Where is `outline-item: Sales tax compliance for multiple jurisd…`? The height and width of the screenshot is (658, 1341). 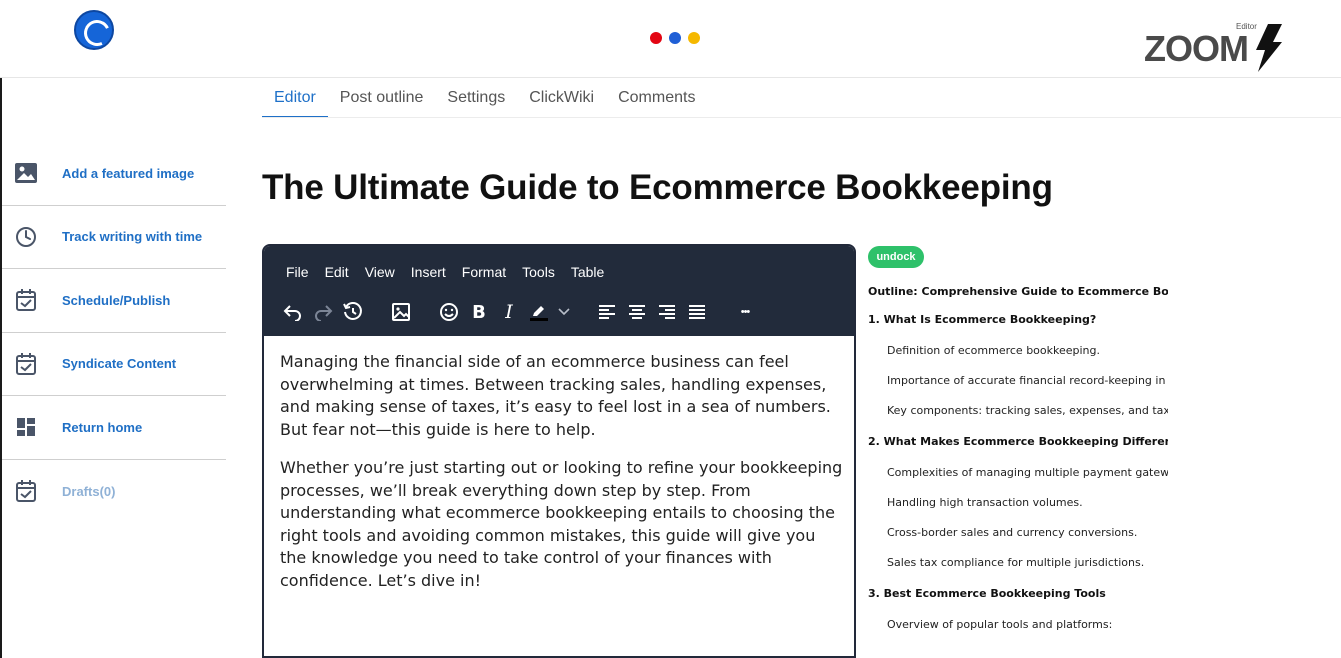
outline-item: Sales tax compliance for multiple jurisd… is located at coordinates (1016, 562).